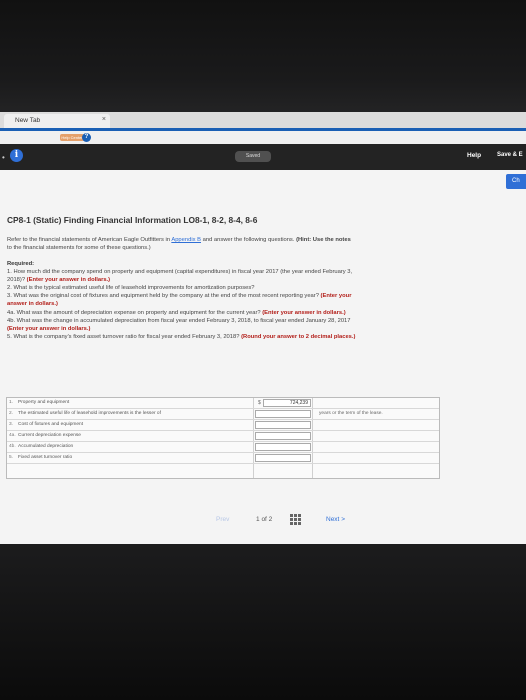 The image size is (526, 700). Describe the element at coordinates (223, 458) in the screenshot. I see `table-row: 5. Fixed asset turnover ratio` at that location.